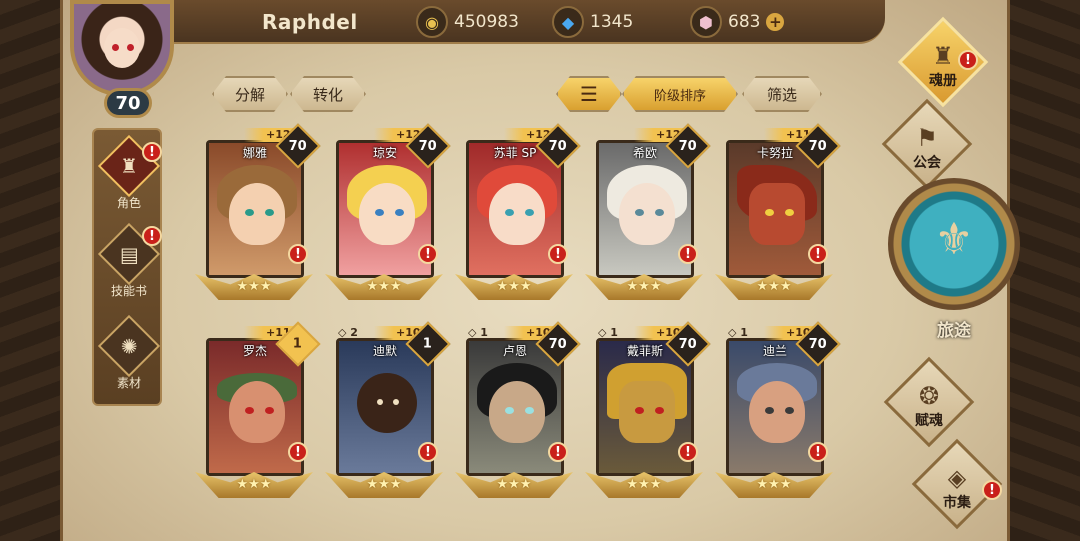  I want to click on flame-icon: ❂, so click(929, 396).